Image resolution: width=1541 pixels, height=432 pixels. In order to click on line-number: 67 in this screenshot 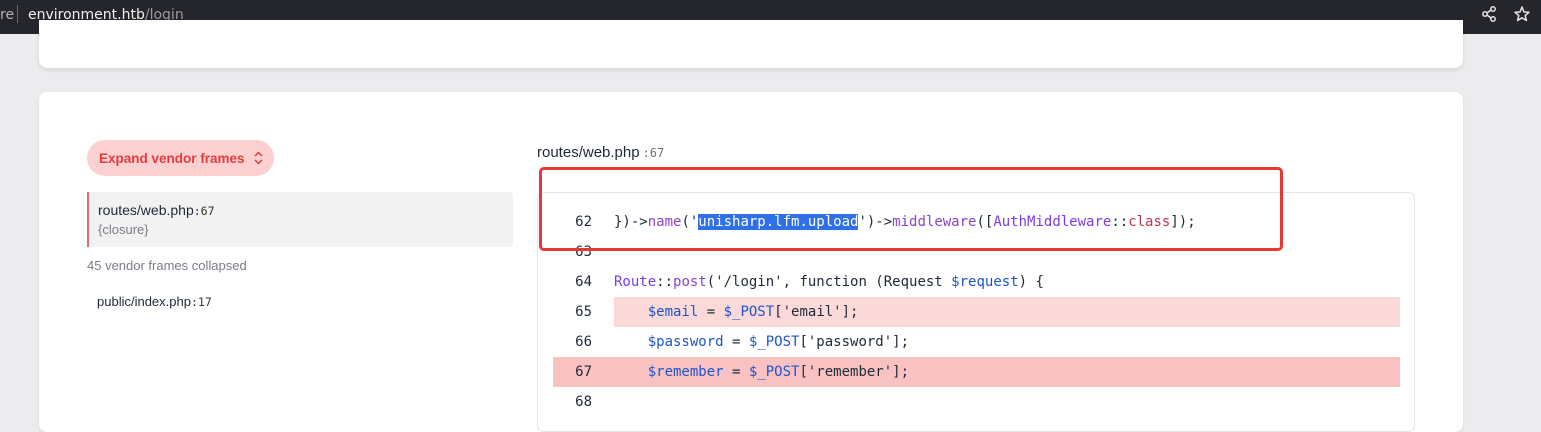, I will do `click(583, 372)`.